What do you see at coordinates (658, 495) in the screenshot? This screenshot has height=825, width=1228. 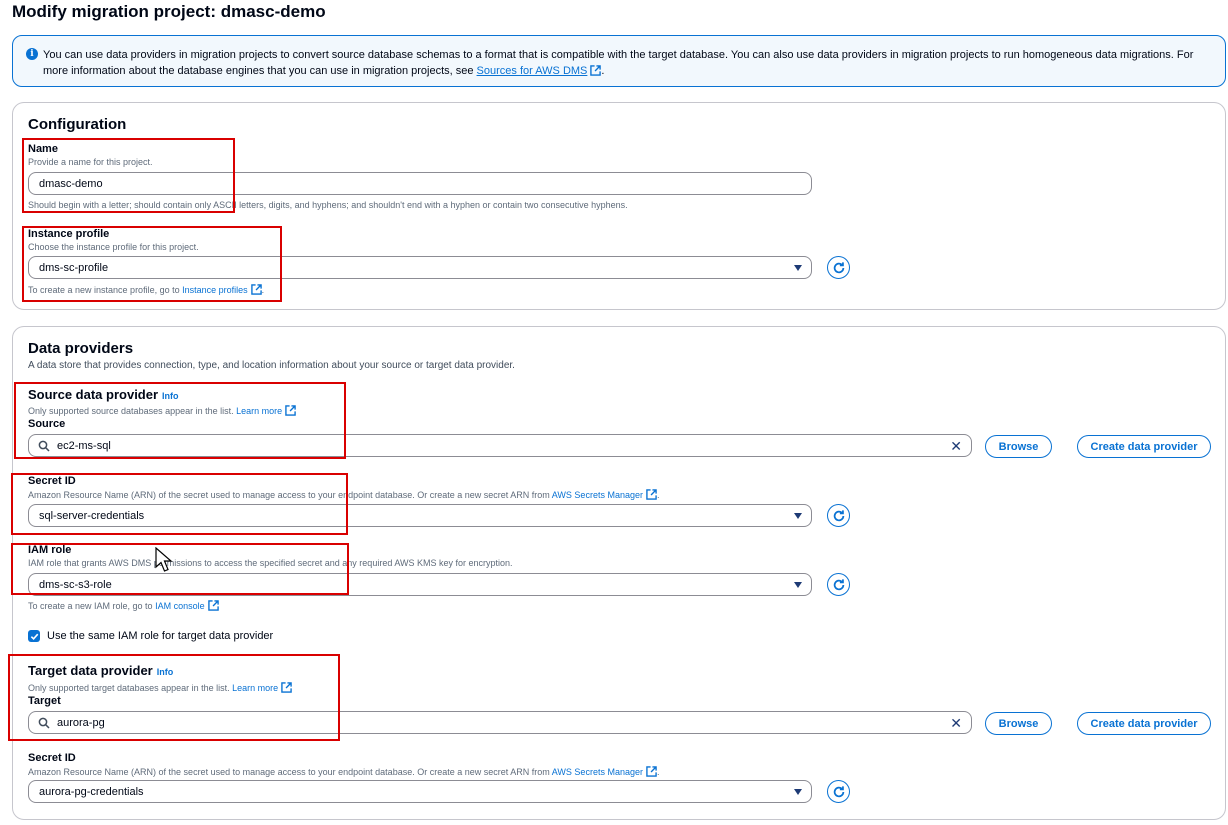 I see `source-secret-description-suffix: .` at bounding box center [658, 495].